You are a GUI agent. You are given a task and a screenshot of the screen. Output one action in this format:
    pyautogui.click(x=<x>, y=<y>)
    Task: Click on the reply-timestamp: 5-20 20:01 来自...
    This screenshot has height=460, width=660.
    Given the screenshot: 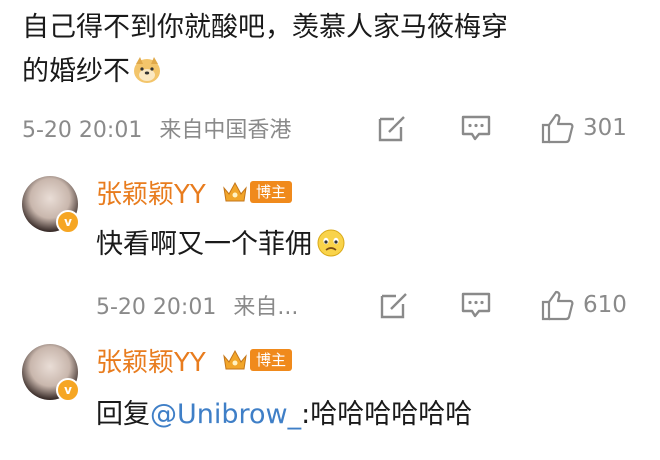 What is the action you would take?
    pyautogui.click(x=197, y=305)
    